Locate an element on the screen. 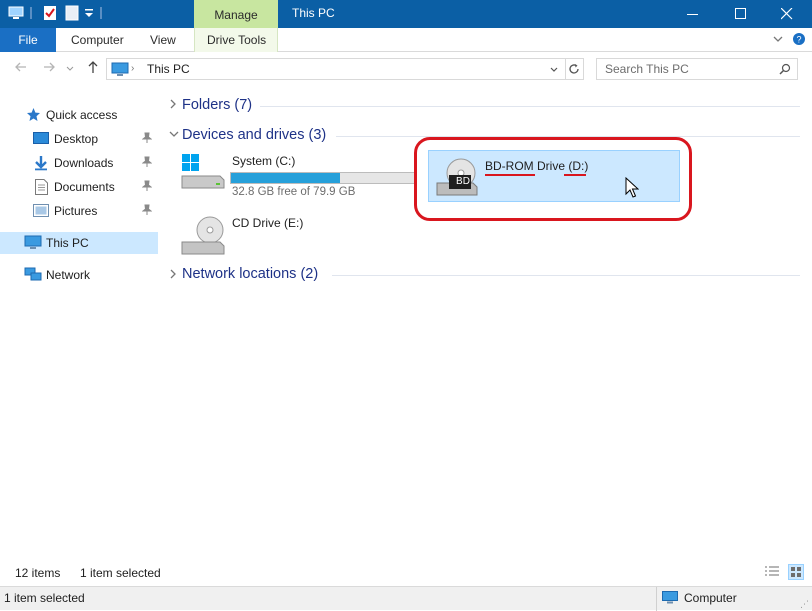  expand-ribbon-chevron-icon is located at coordinates (778, 40).